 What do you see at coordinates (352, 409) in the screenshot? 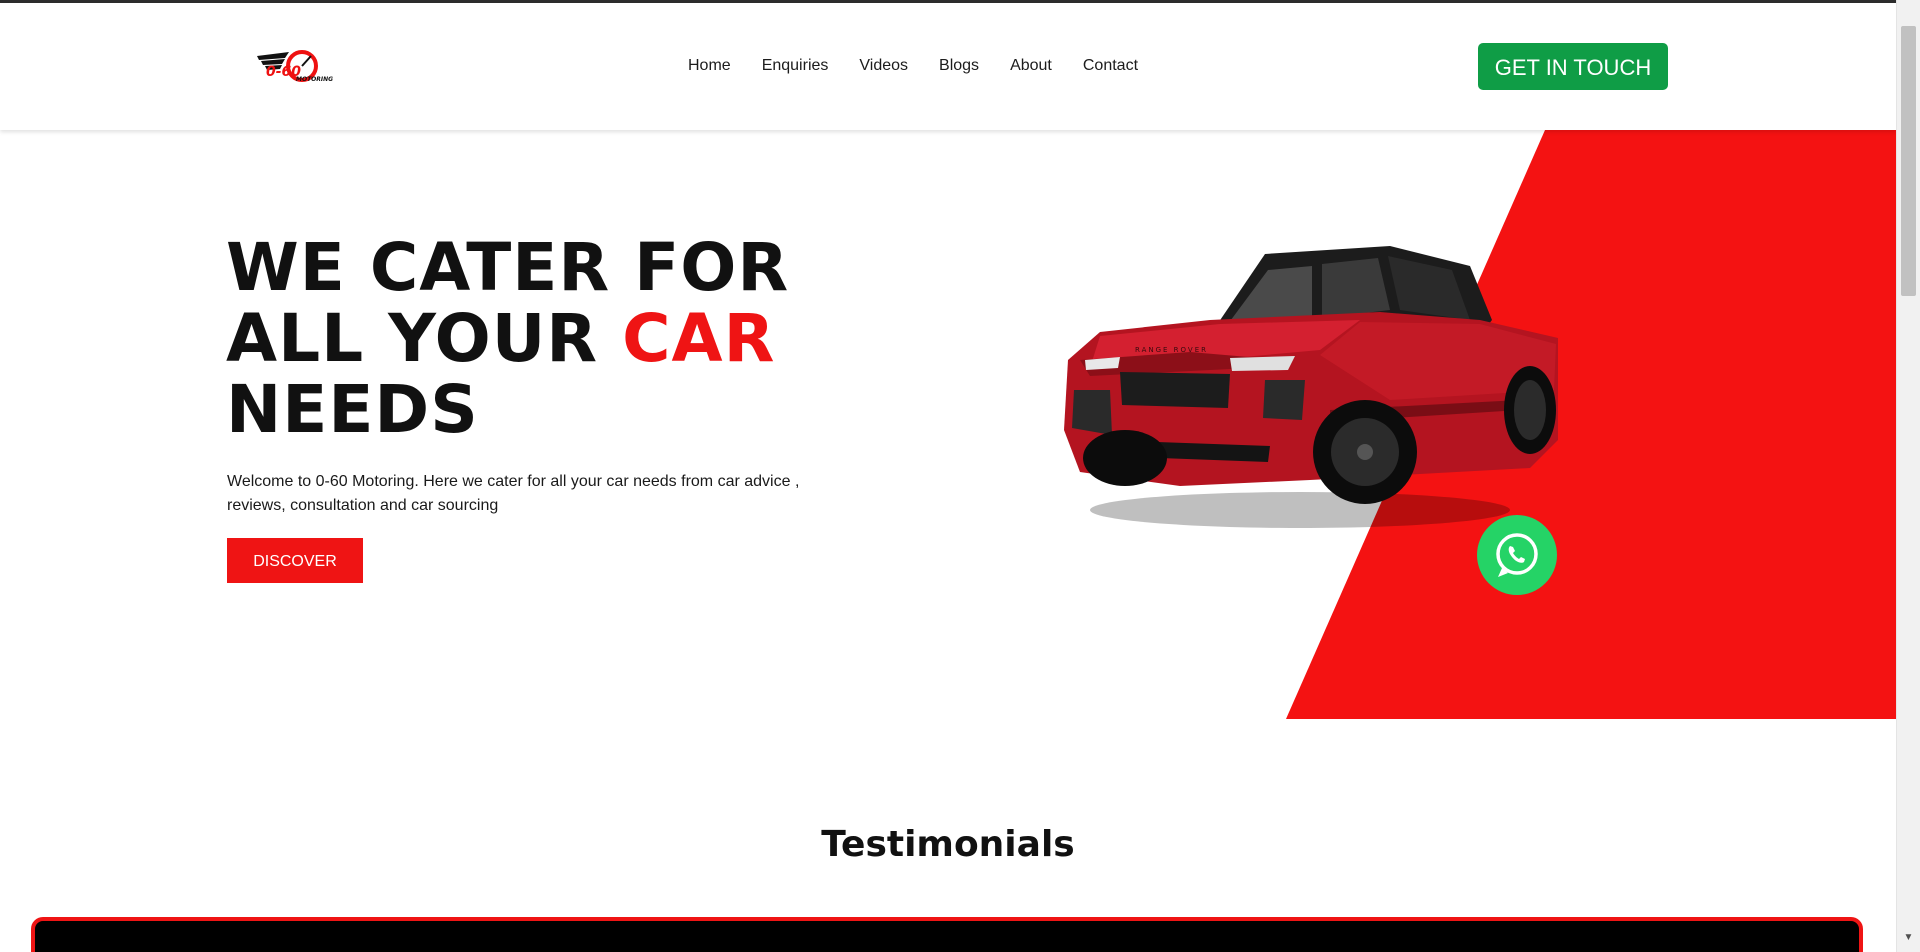
I see `hero-title-line3: NEEDS` at bounding box center [352, 409].